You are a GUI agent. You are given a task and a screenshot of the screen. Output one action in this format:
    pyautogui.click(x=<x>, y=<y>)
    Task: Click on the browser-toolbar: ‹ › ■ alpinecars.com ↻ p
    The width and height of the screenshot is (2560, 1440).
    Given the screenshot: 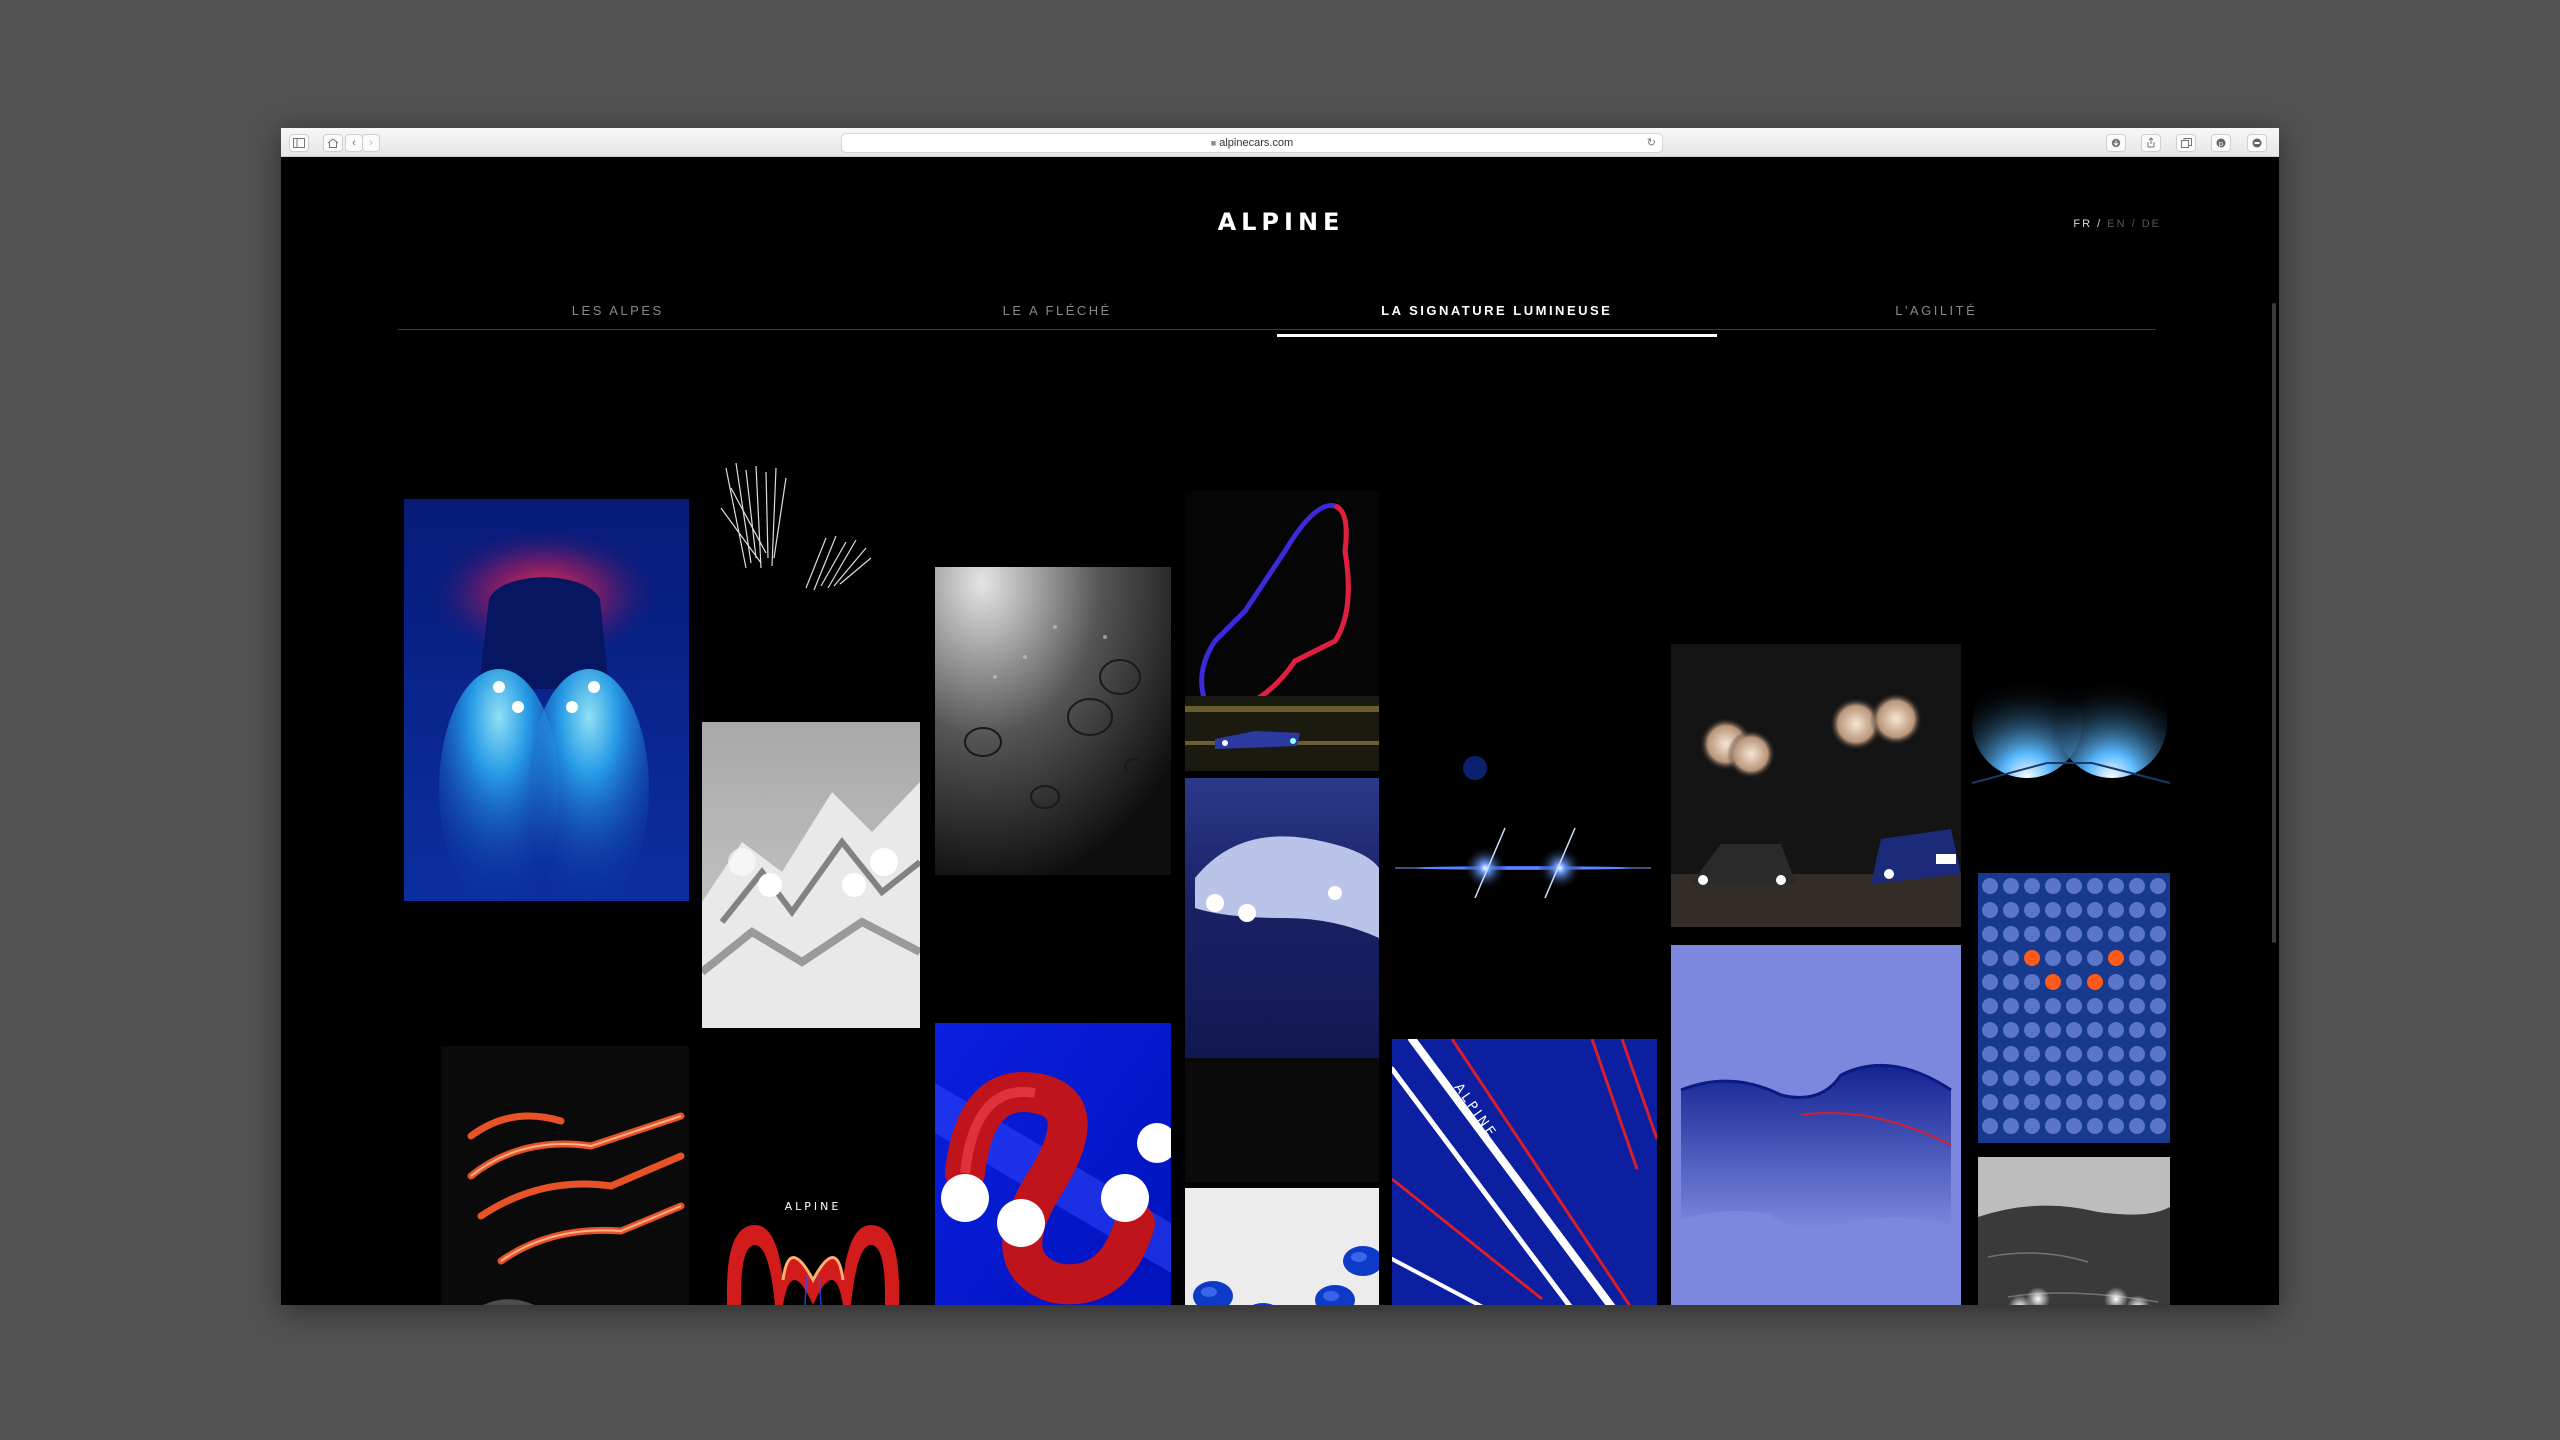 What is the action you would take?
    pyautogui.click(x=1280, y=142)
    